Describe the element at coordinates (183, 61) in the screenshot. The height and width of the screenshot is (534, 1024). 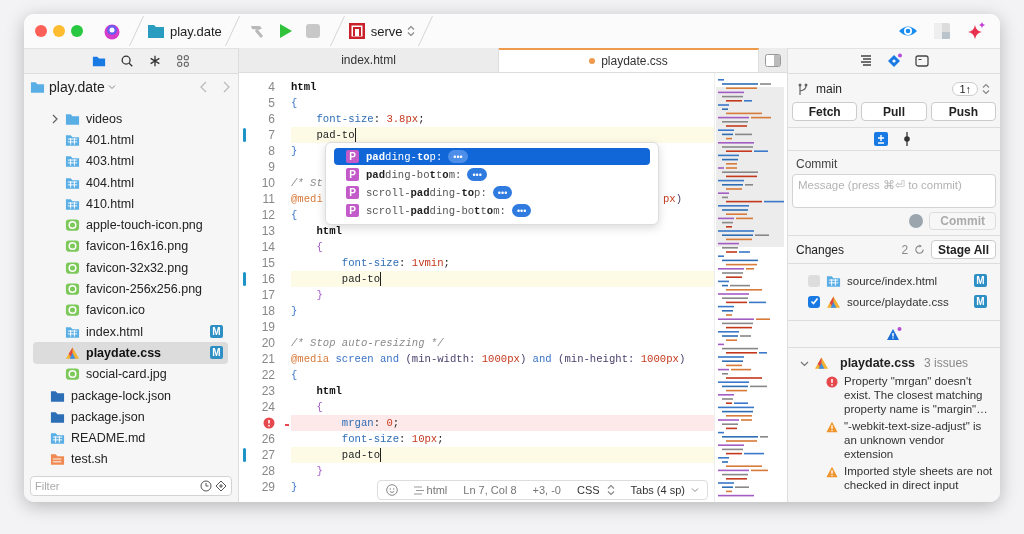
I see `grid-icon` at that location.